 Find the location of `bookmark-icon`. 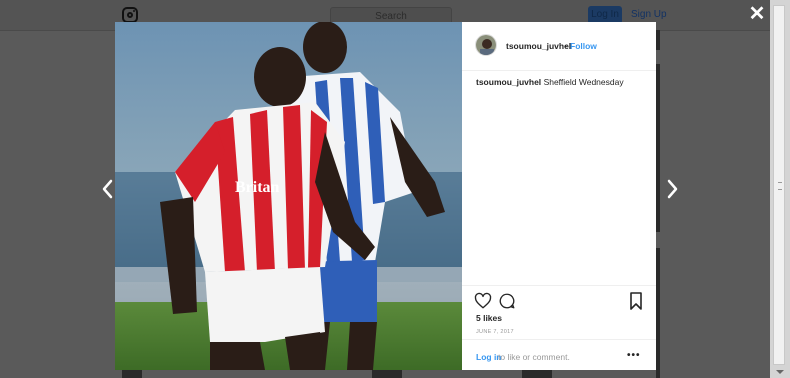

bookmark-icon is located at coordinates (636, 301).